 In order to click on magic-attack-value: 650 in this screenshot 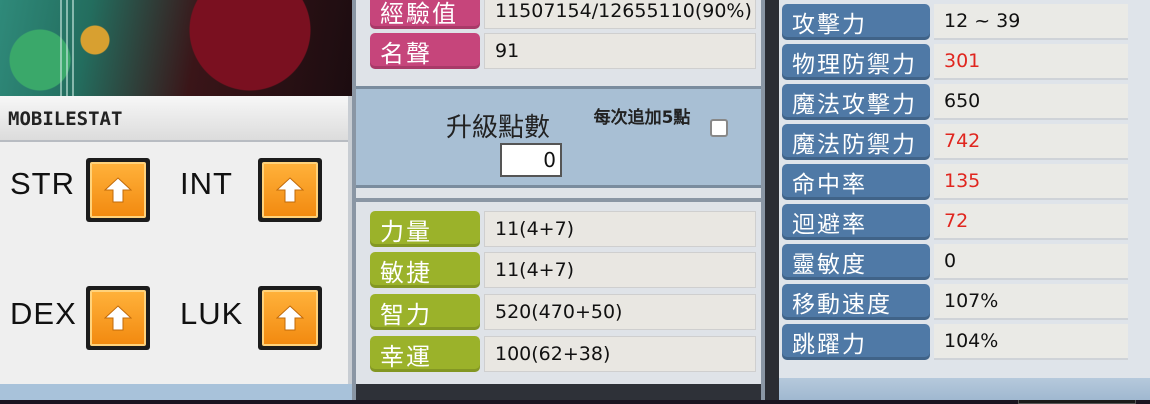, I will do `click(1031, 102)`.